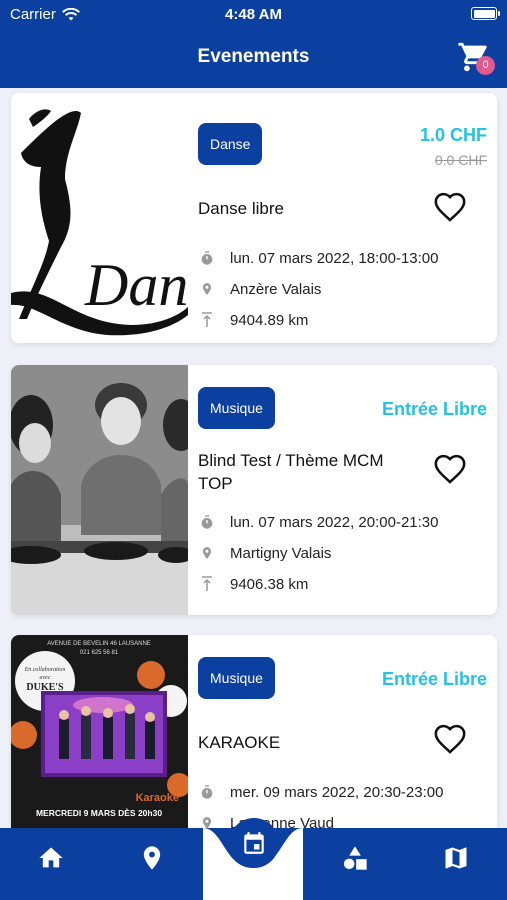 This screenshot has height=900, width=507. Describe the element at coordinates (45, 670) in the screenshot. I see `poster-badge-line1: En collaboration` at that location.